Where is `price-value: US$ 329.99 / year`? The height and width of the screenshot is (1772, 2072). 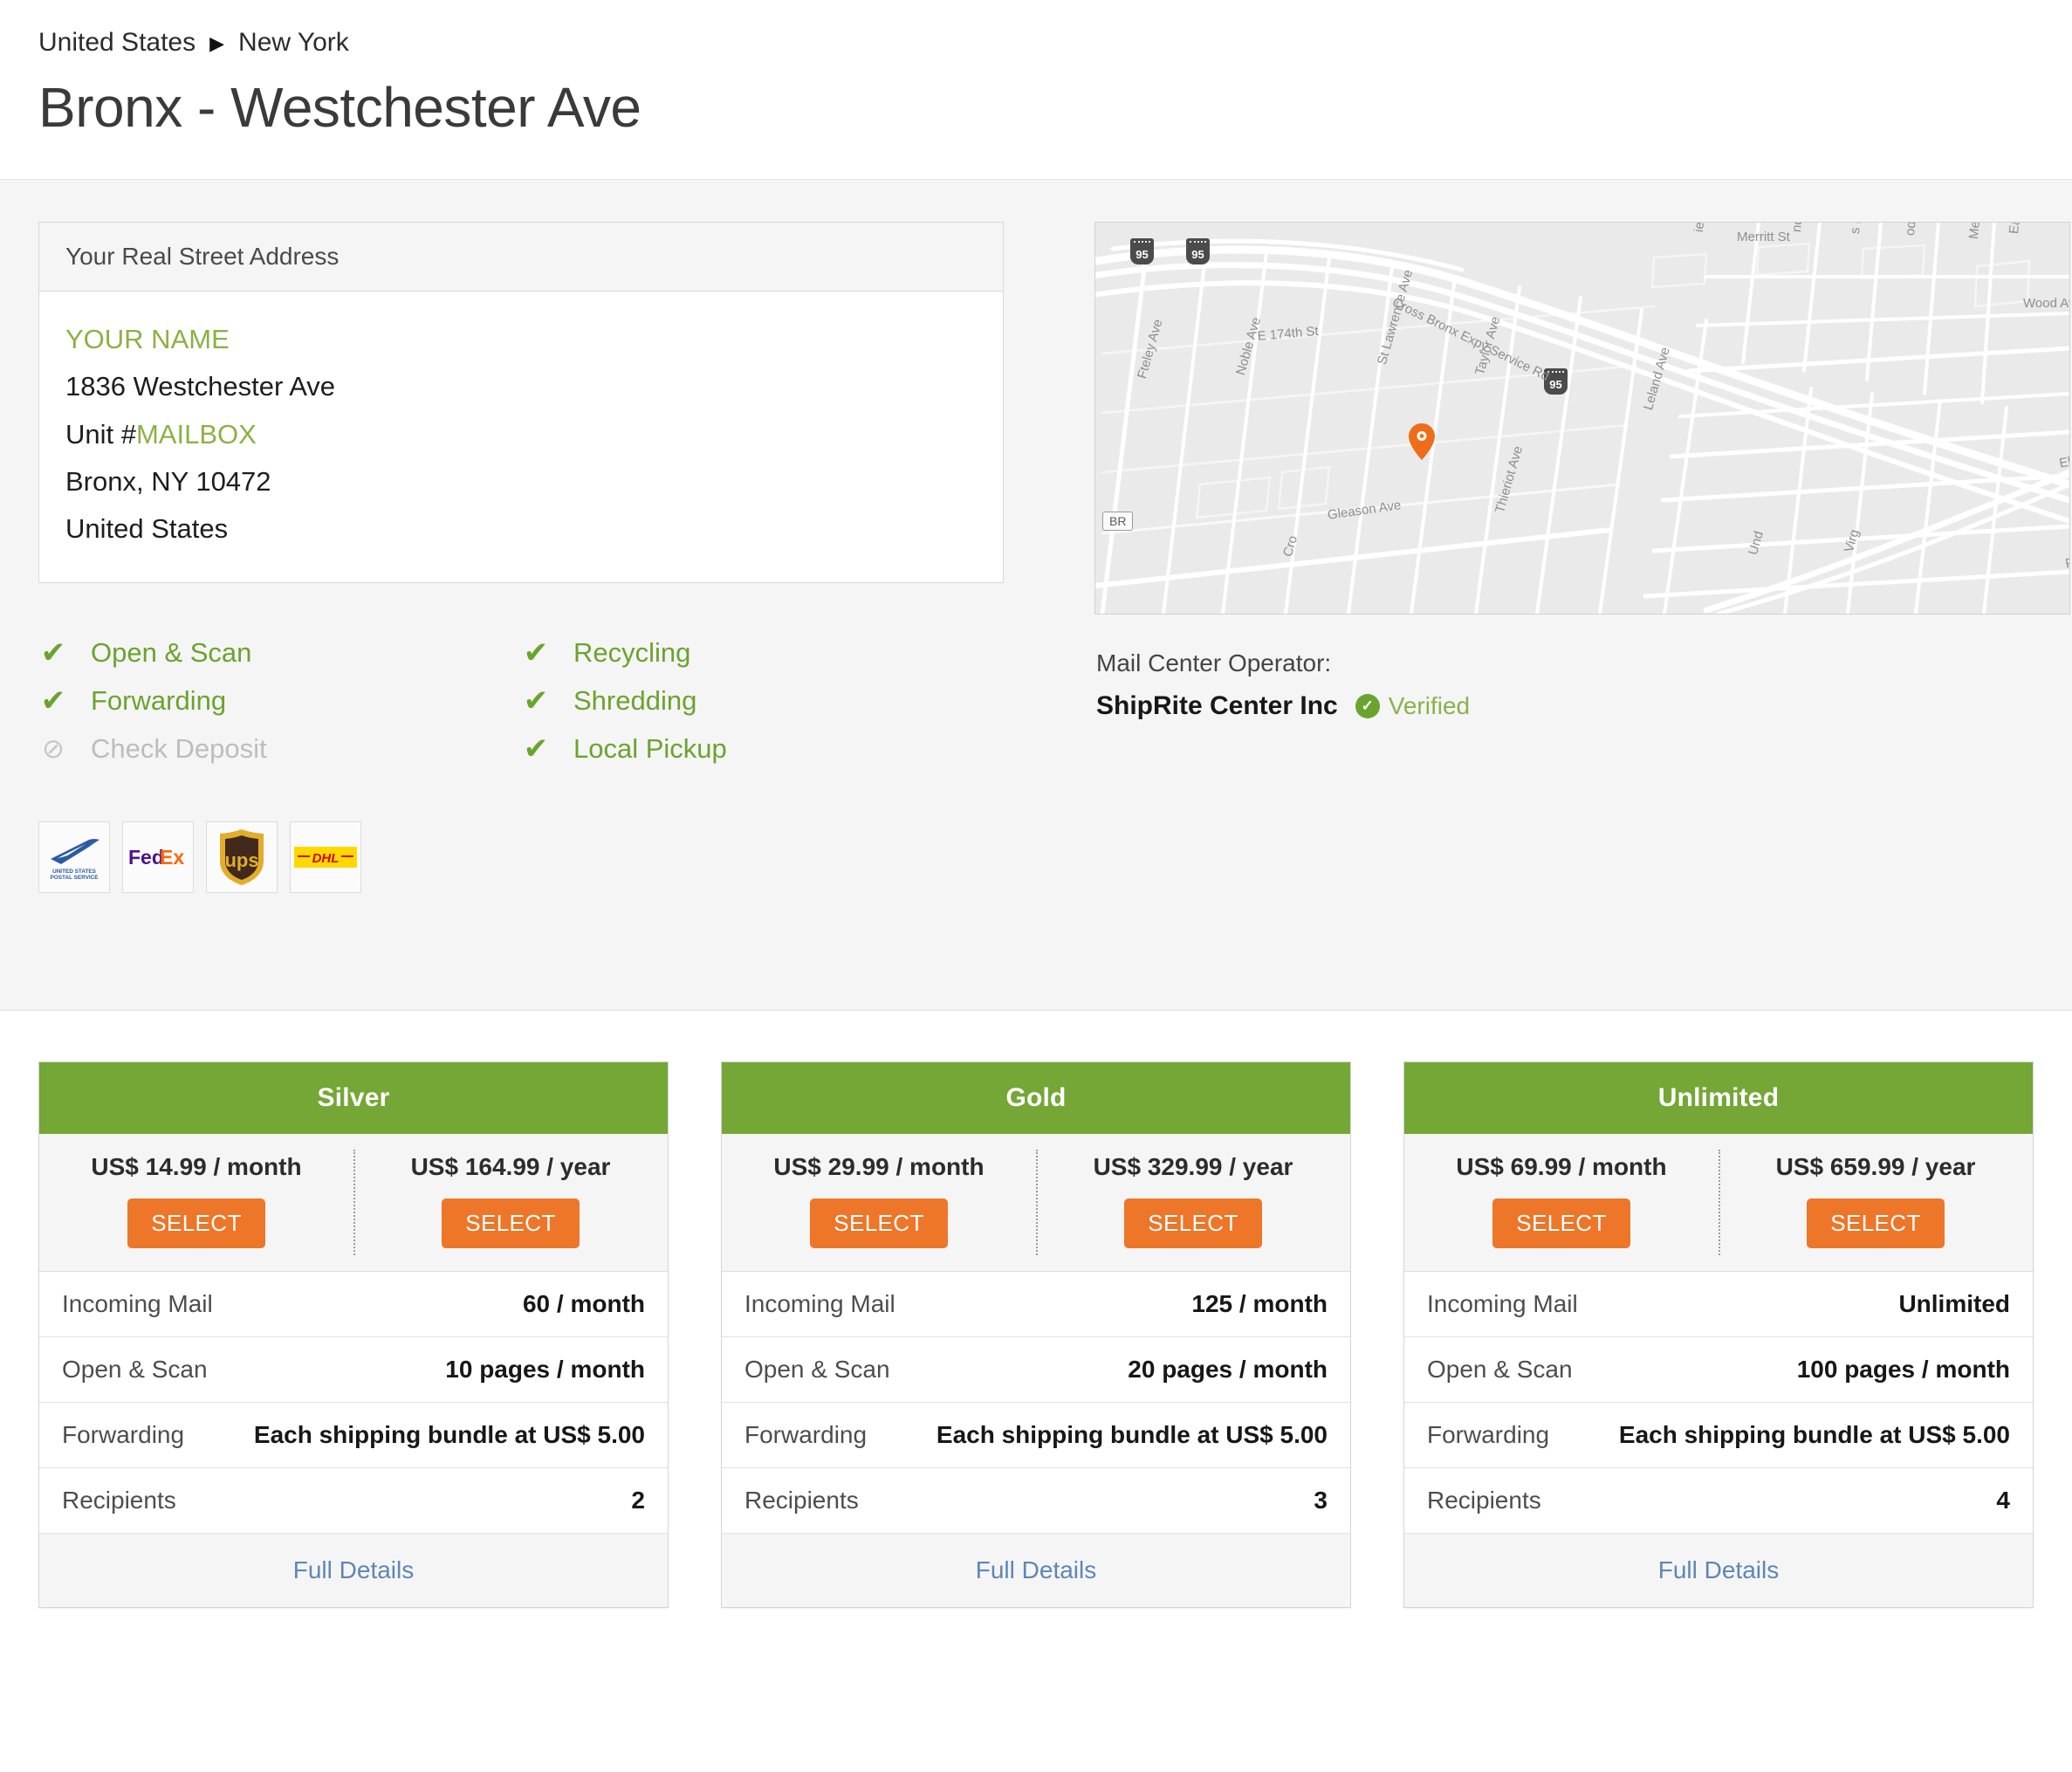
price-value: US$ 329.99 / year is located at coordinates (1193, 1166).